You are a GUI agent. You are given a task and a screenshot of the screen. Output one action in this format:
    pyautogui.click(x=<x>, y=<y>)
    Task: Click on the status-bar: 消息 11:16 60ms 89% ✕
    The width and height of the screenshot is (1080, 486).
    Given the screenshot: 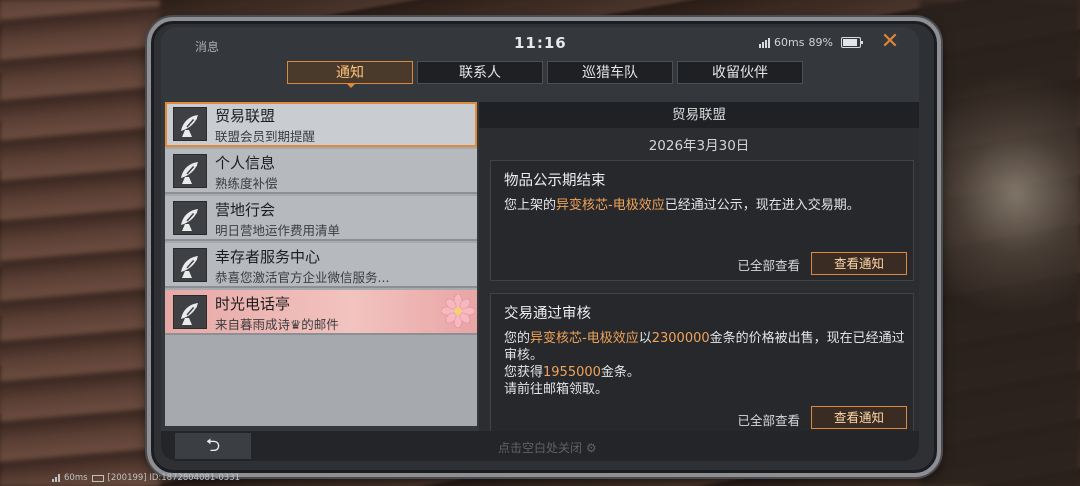 What is the action you would take?
    pyautogui.click(x=540, y=43)
    